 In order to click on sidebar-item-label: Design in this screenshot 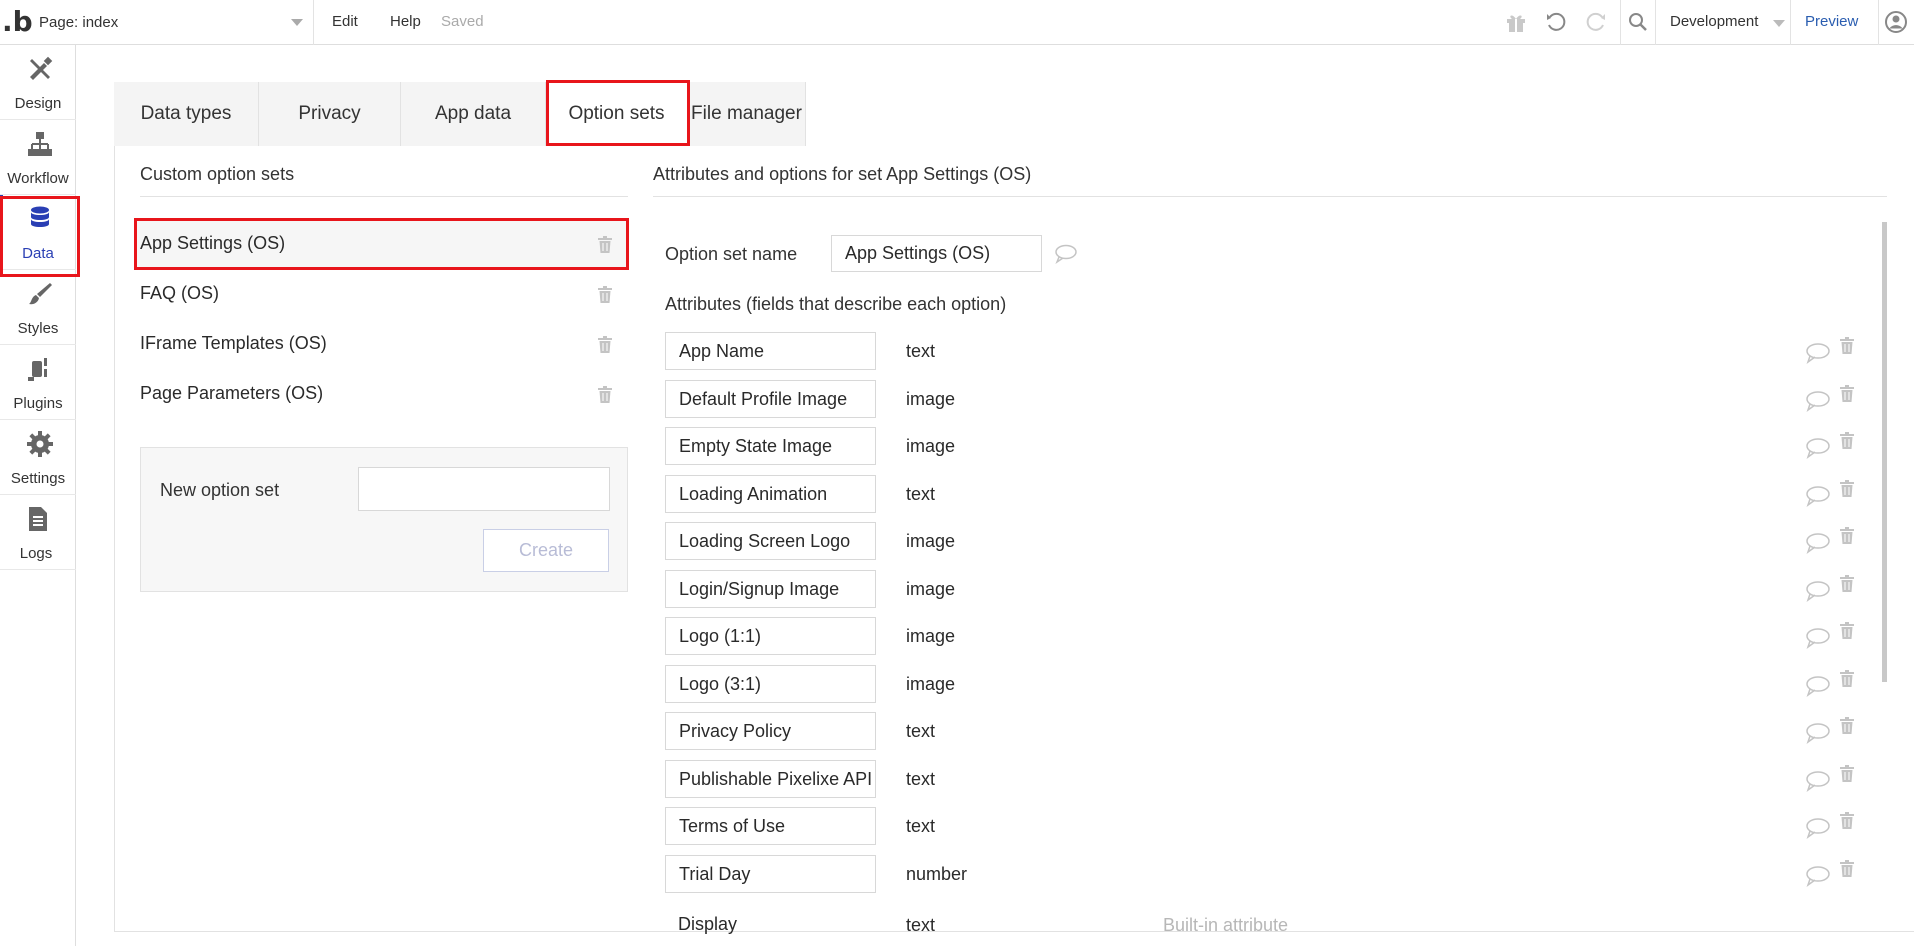, I will do `click(38, 103)`.